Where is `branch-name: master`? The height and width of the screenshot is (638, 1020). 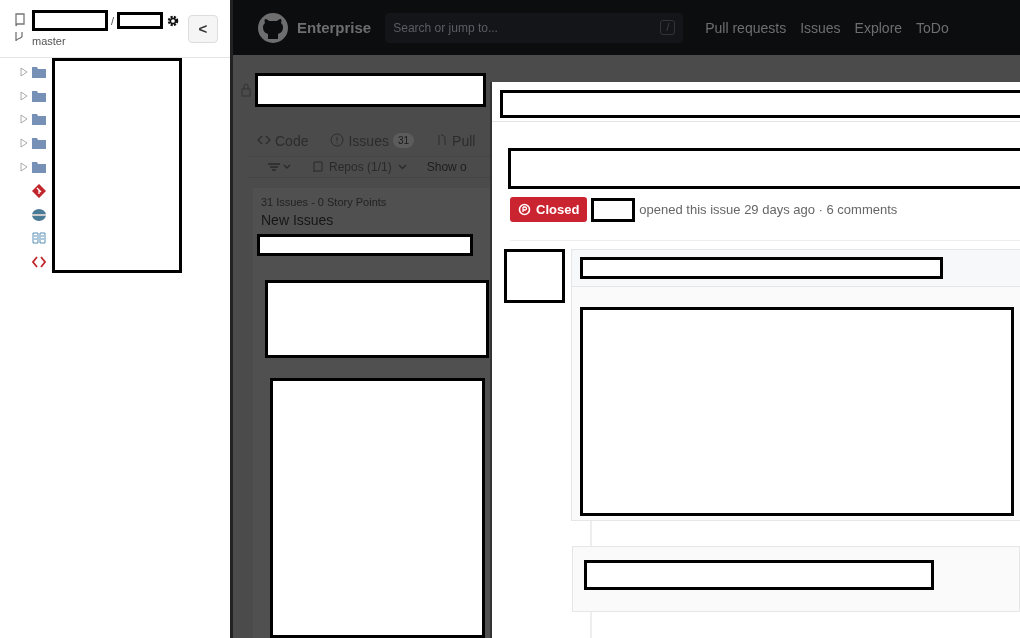
branch-name: master is located at coordinates (49, 41).